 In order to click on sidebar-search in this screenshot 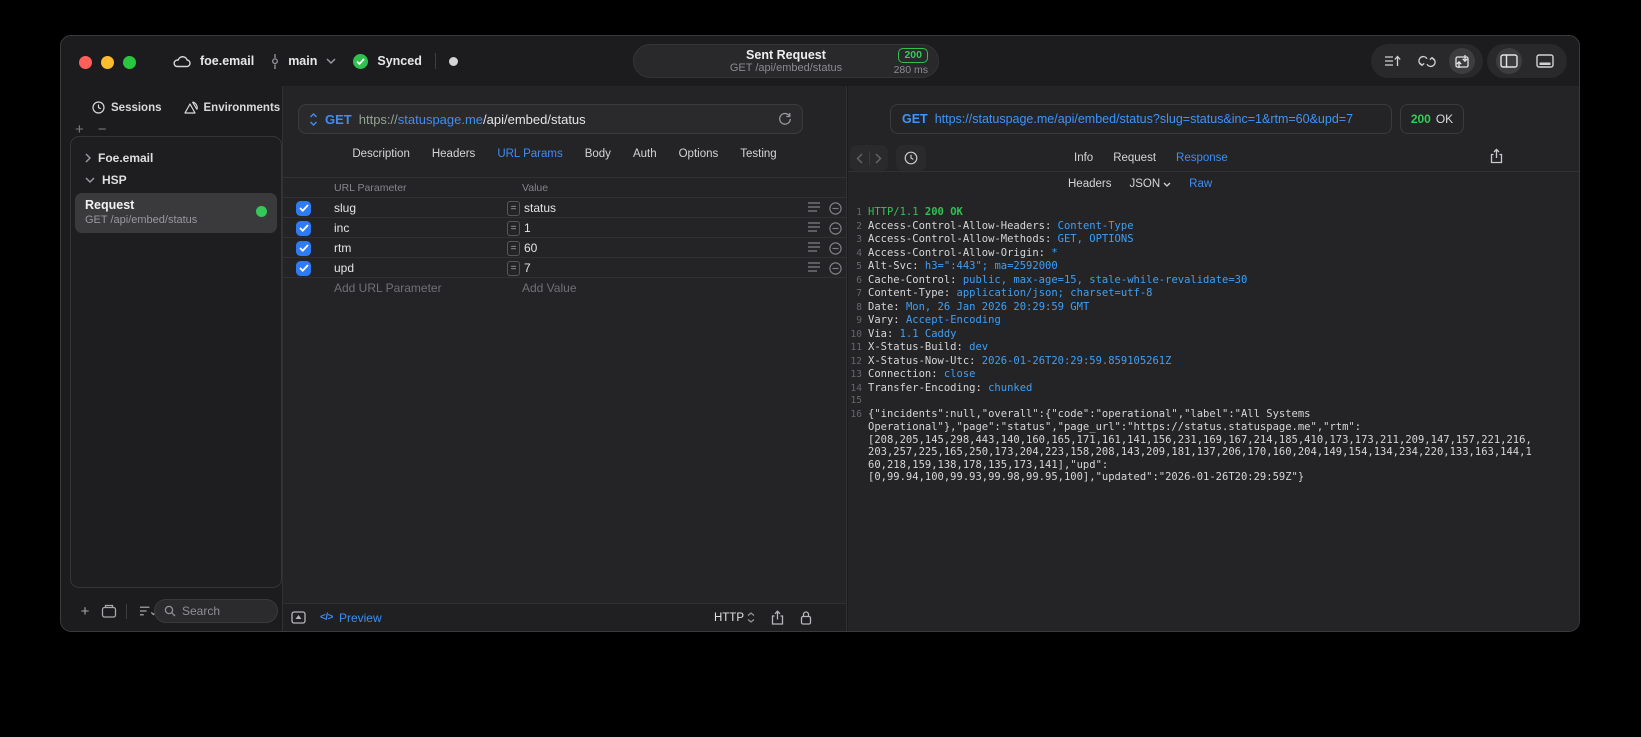, I will do `click(216, 611)`.